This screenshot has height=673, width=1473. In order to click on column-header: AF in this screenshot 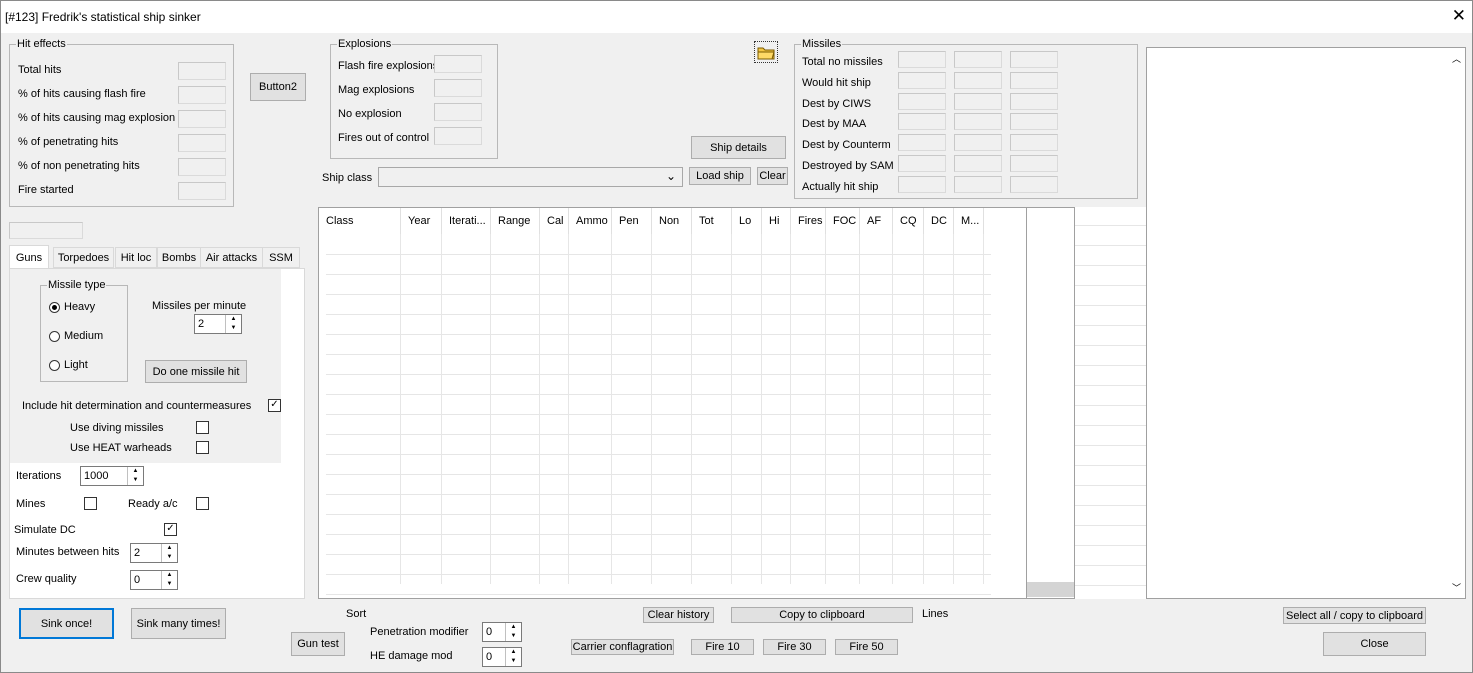, I will do `click(876, 221)`.